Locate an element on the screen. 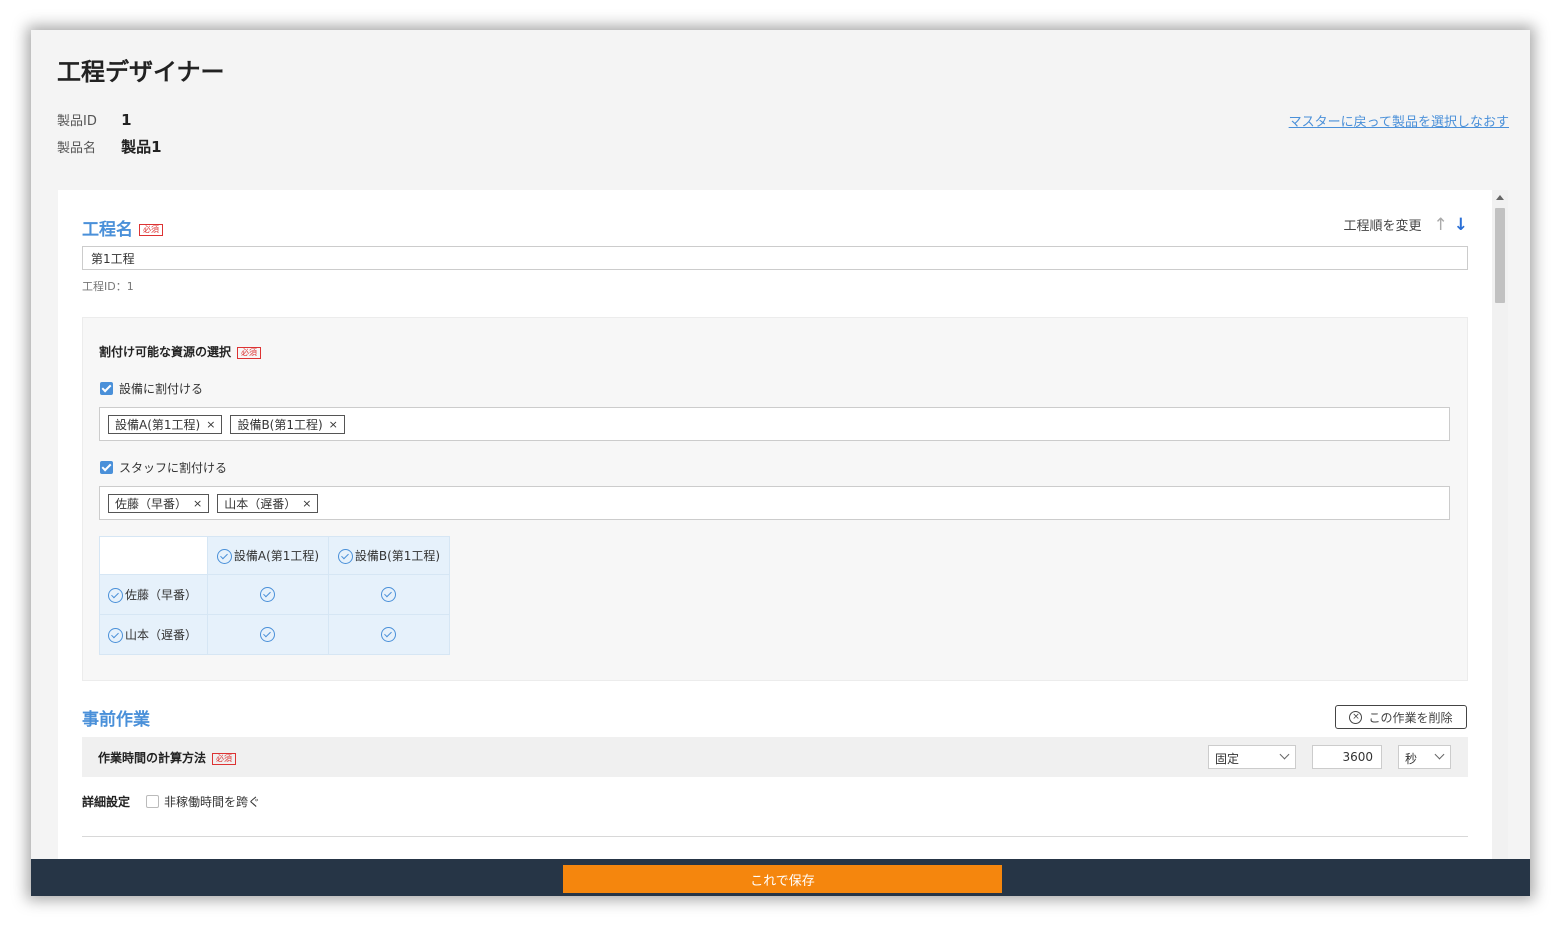  product-id-label: 製品ID is located at coordinates (77, 121).